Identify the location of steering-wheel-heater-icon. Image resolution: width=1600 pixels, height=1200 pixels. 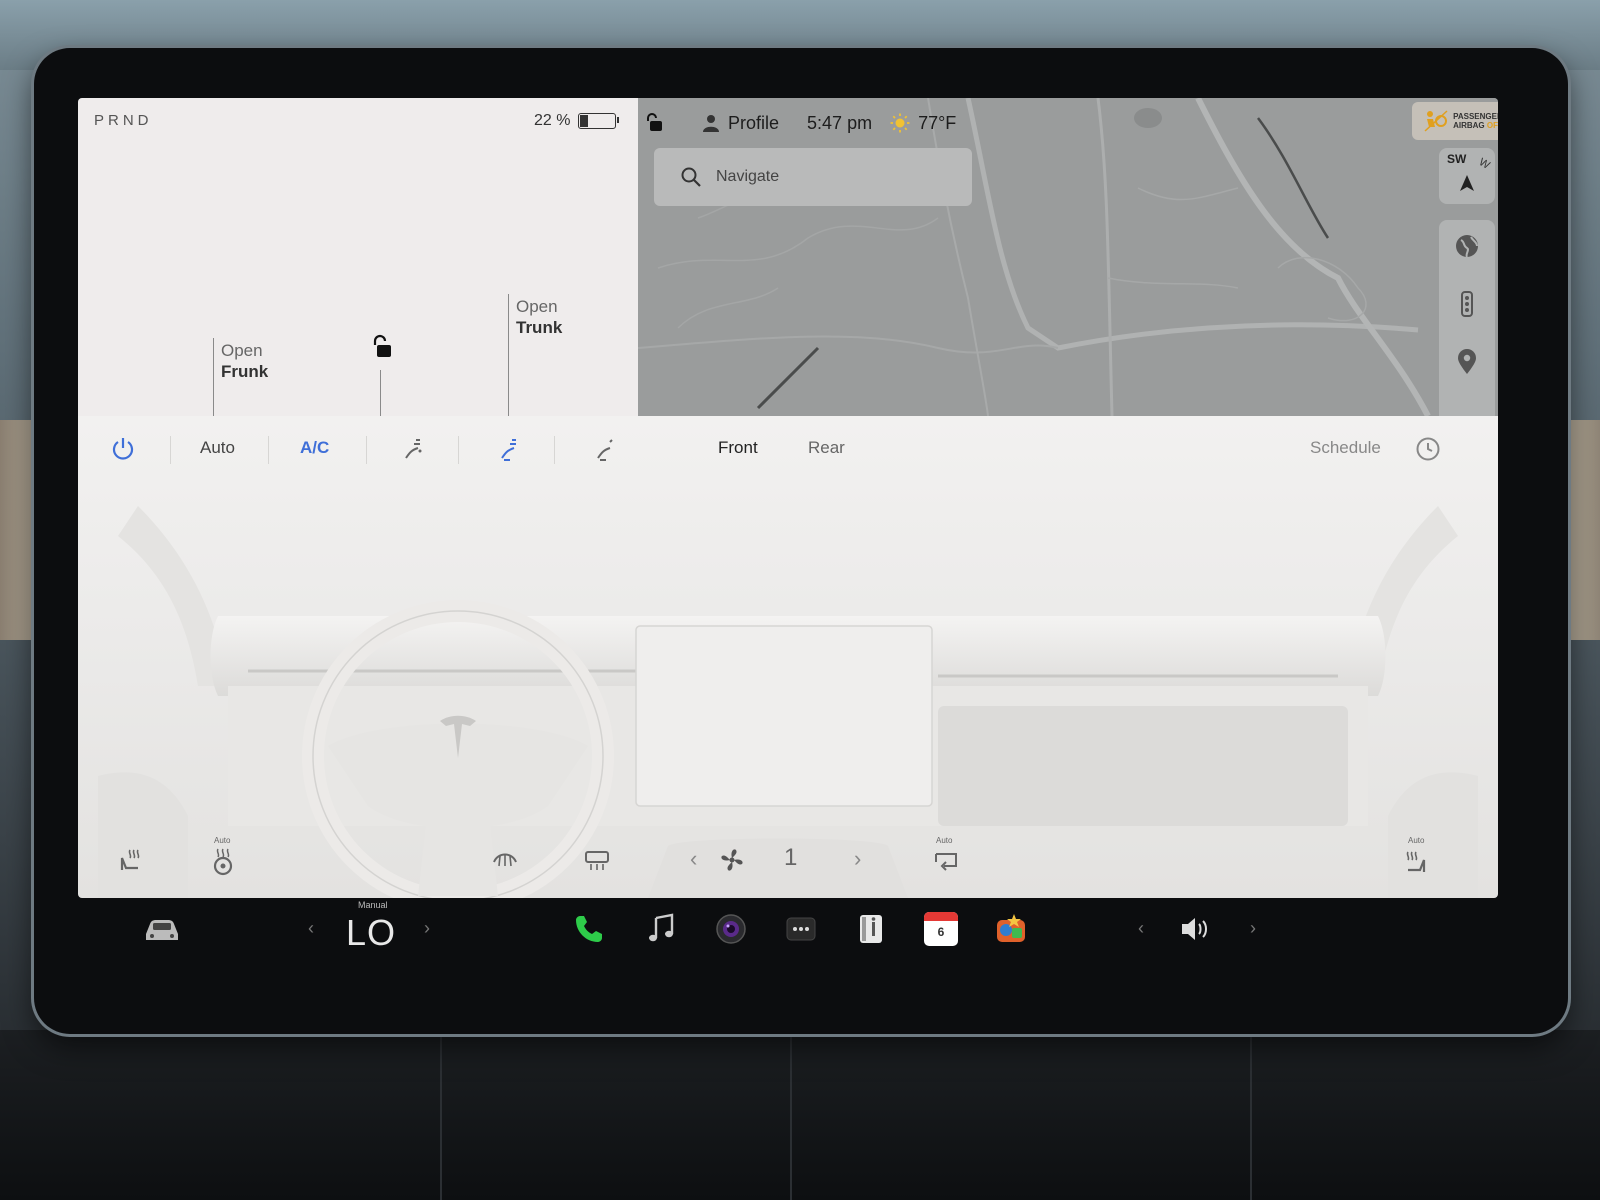
(223, 861).